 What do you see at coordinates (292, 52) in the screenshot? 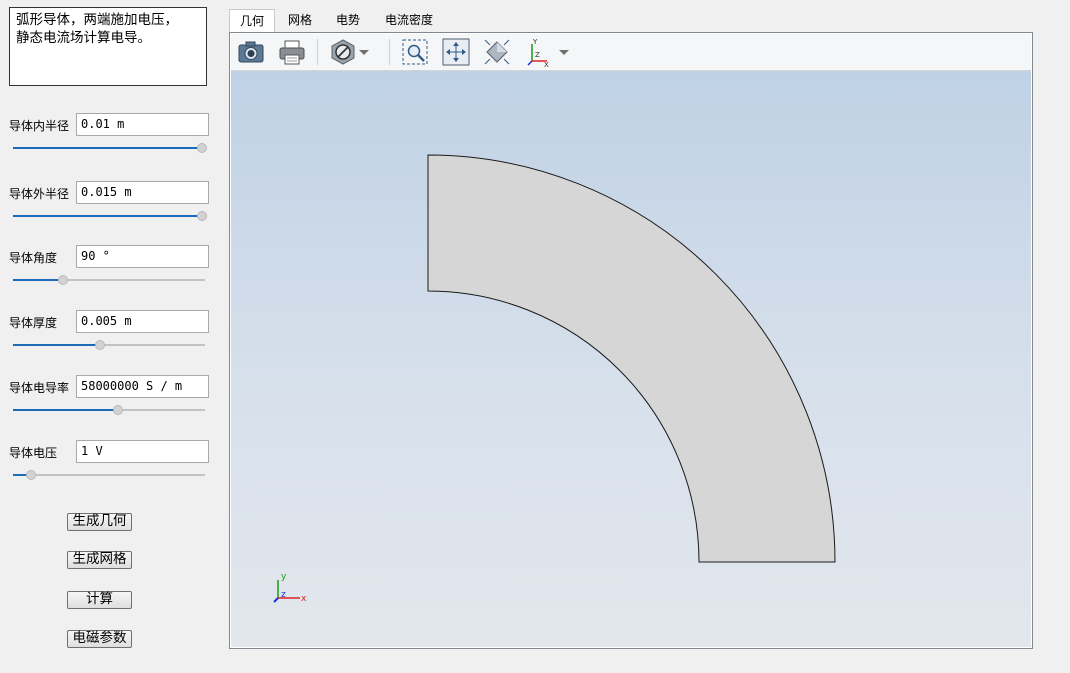
I see `print-icon` at bounding box center [292, 52].